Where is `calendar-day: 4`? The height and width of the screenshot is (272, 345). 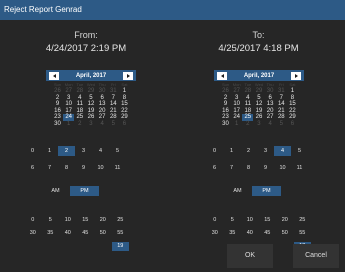 calendar-day: 4 is located at coordinates (102, 124).